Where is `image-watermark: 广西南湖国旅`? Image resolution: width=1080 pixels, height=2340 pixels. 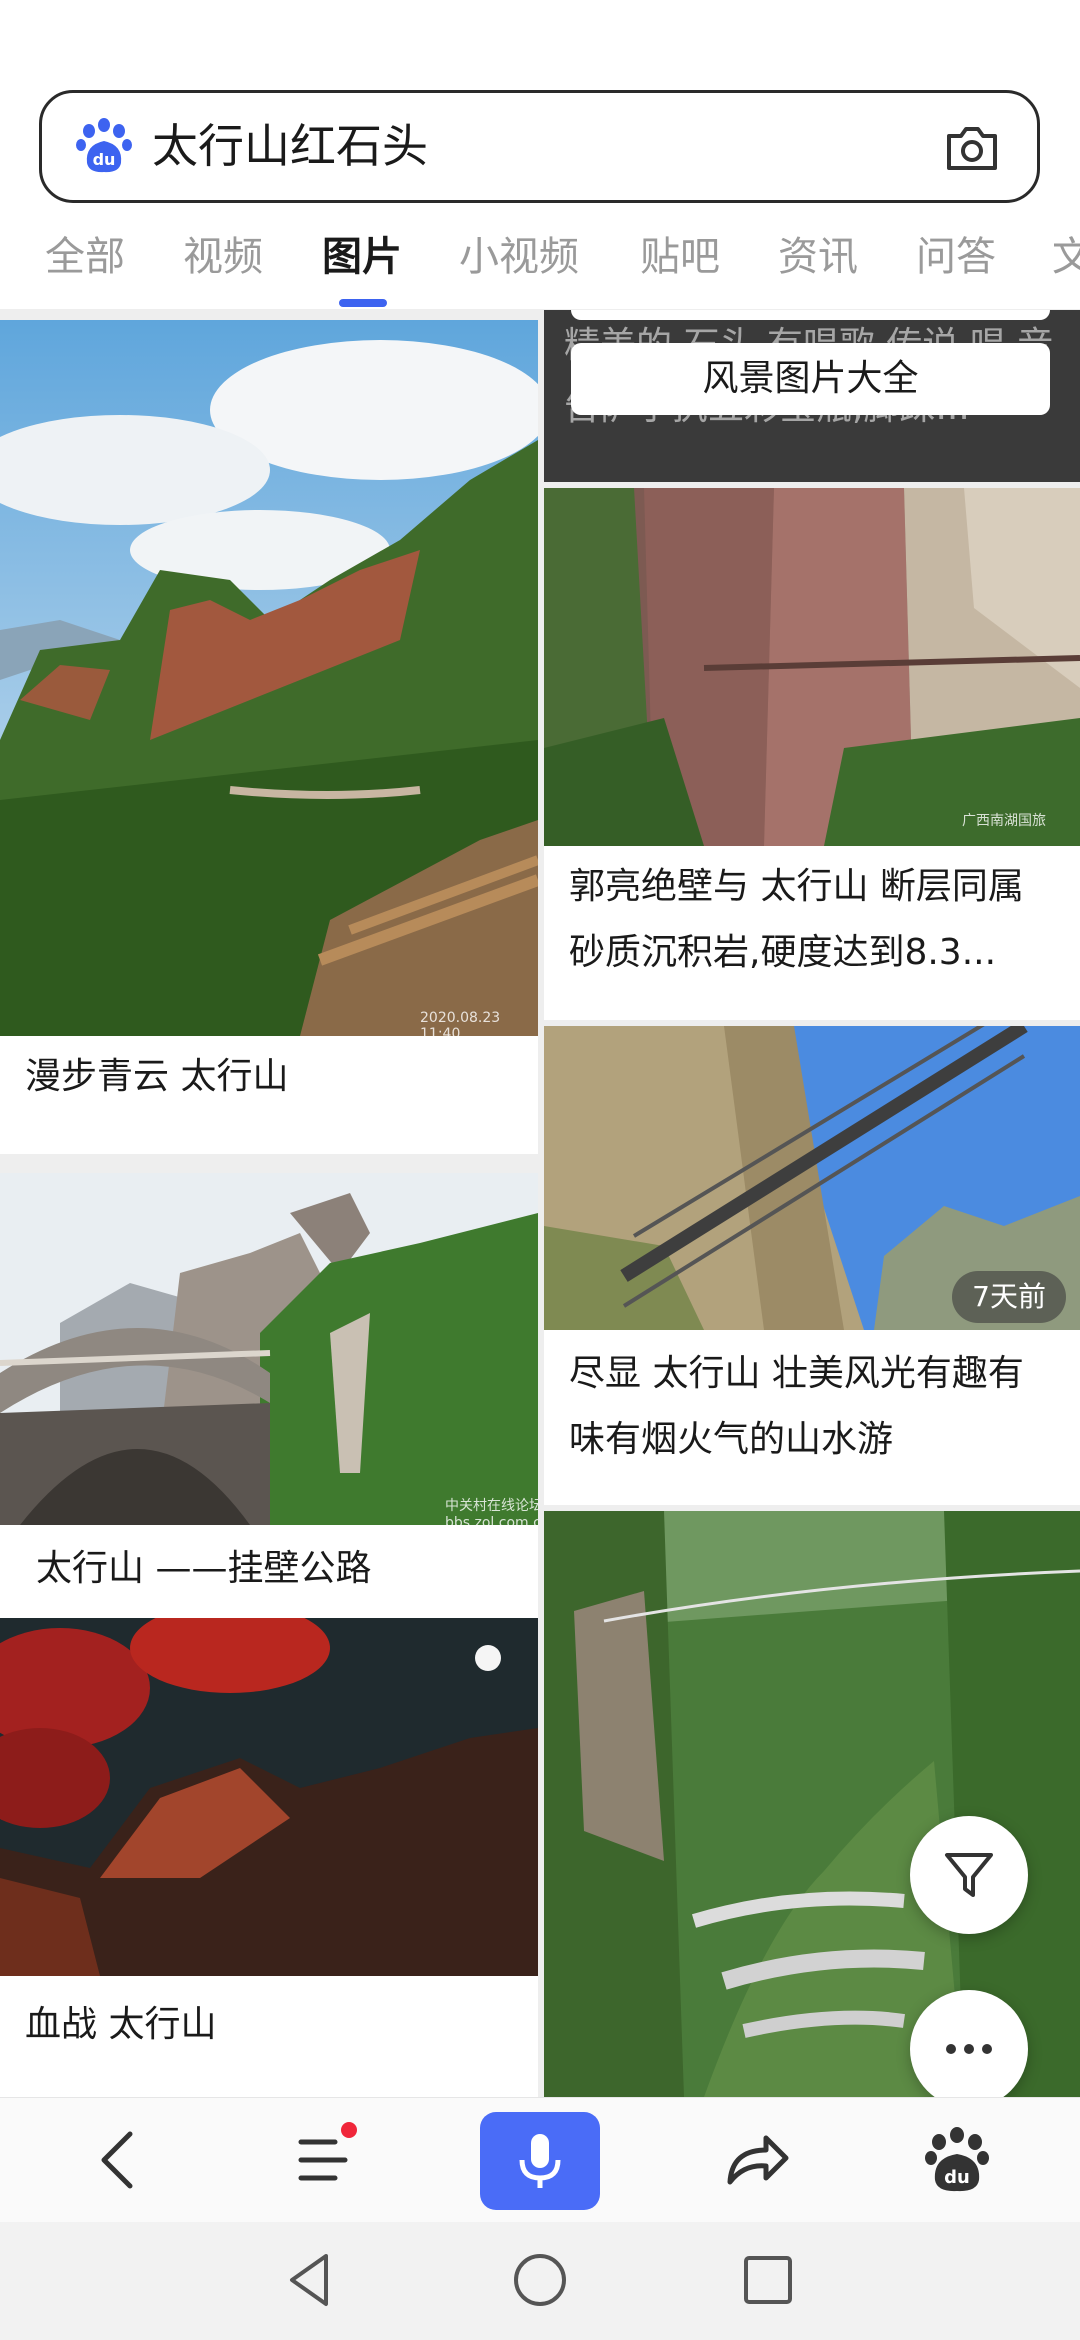 image-watermark: 广西南湖国旅 is located at coordinates (1004, 821).